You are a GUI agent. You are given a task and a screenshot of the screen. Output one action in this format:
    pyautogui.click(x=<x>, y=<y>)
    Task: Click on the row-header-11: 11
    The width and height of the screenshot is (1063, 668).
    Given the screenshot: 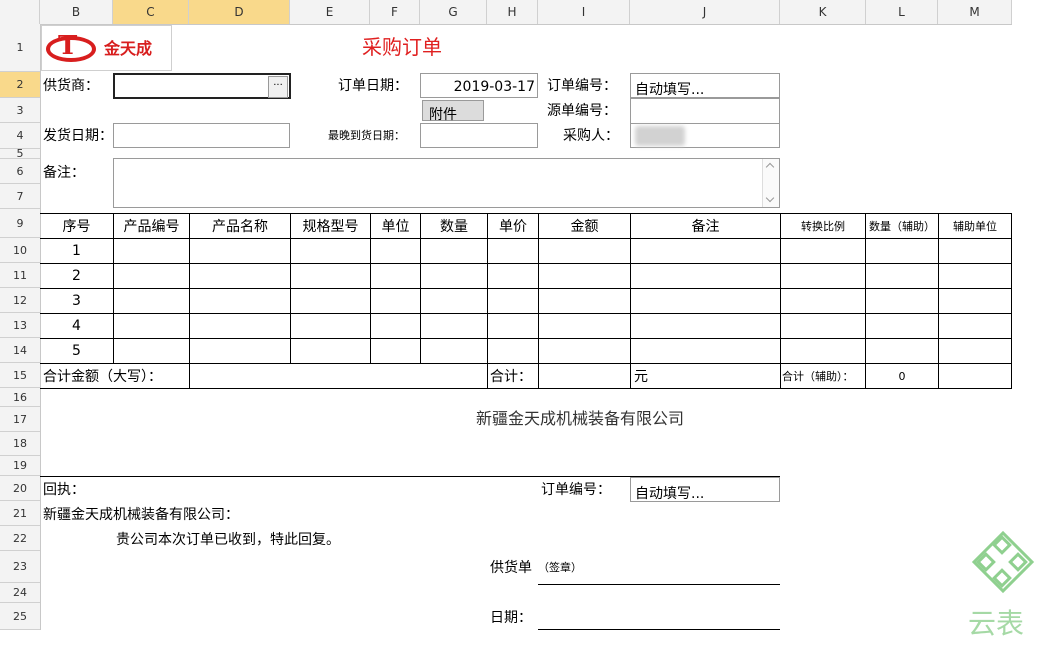 What is the action you would take?
    pyautogui.click(x=20, y=275)
    